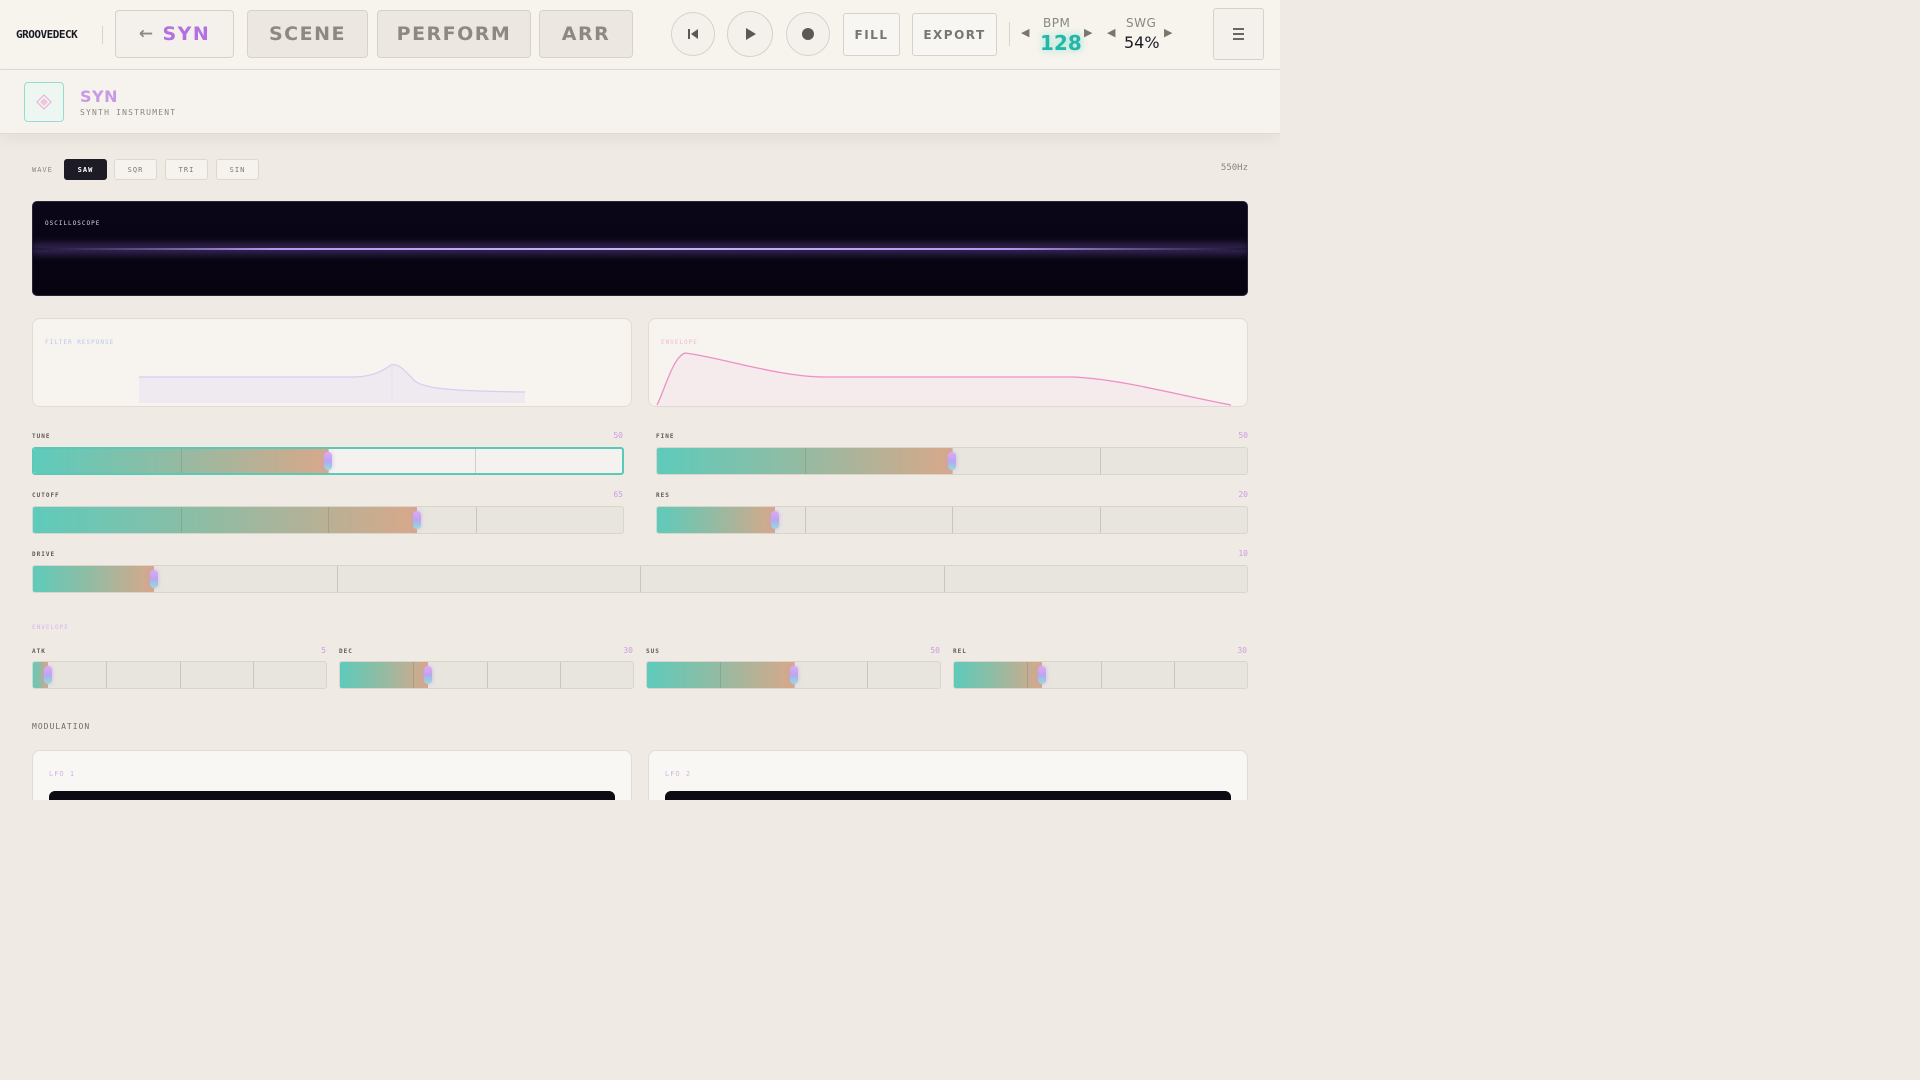 The height and width of the screenshot is (1080, 1920). What do you see at coordinates (640, 579) in the screenshot?
I see `drive-slider` at bounding box center [640, 579].